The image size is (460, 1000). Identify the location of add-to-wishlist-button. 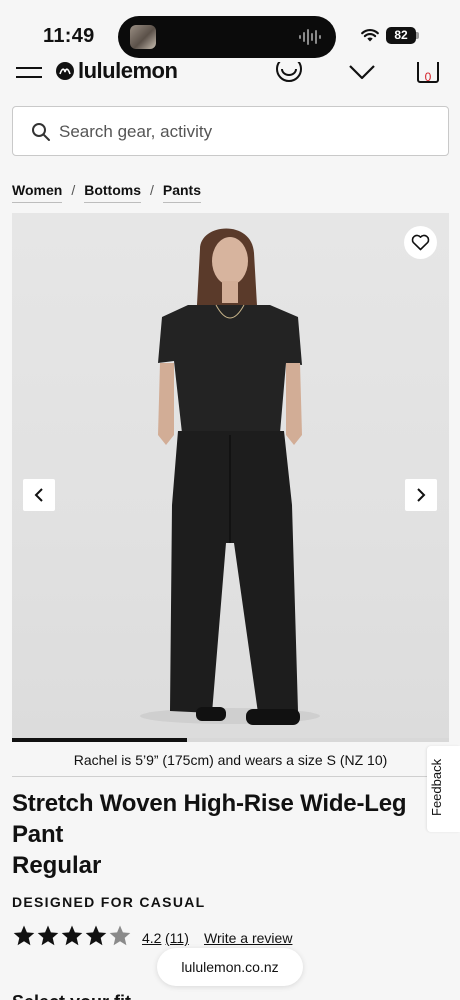
(420, 242).